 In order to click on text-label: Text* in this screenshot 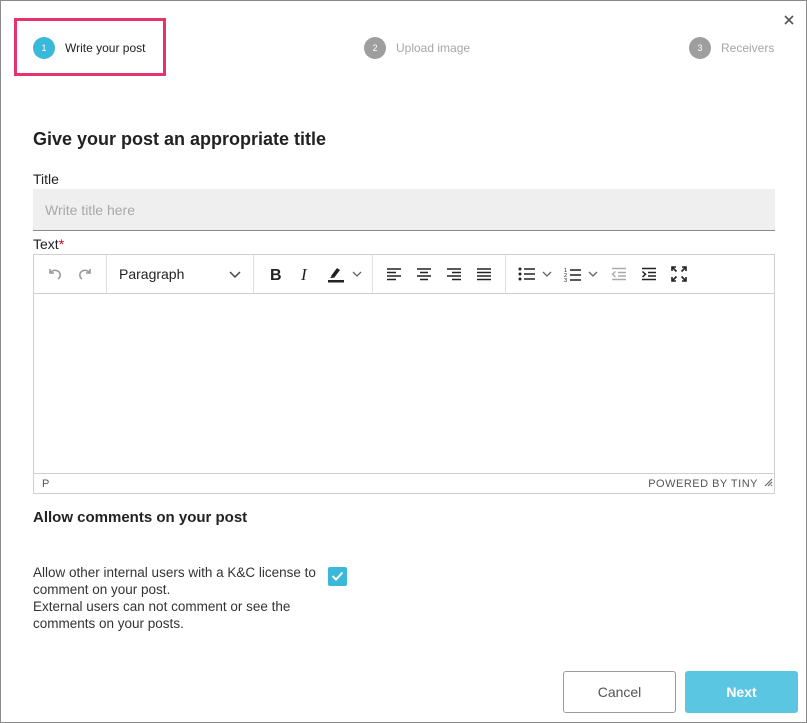, I will do `click(48, 244)`.